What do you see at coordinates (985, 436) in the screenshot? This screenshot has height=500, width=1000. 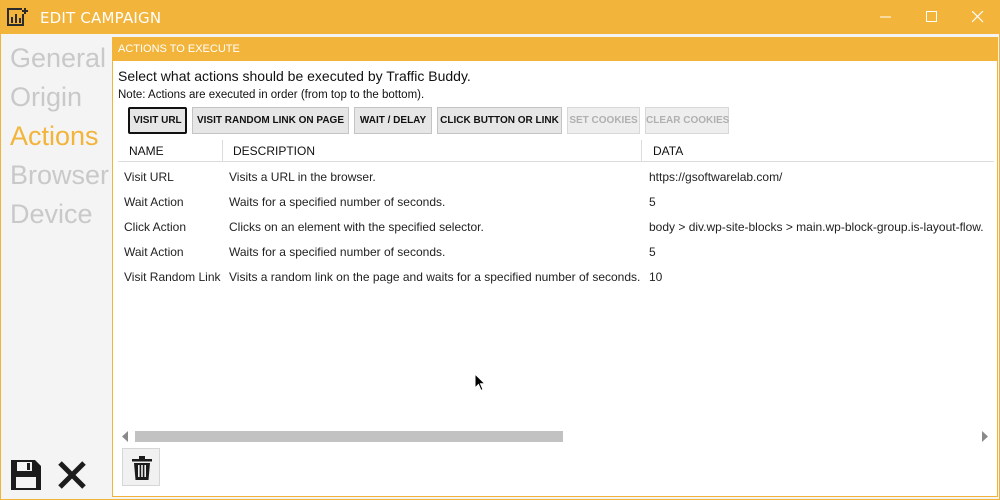 I see `scroll-right-arrow-icon` at bounding box center [985, 436].